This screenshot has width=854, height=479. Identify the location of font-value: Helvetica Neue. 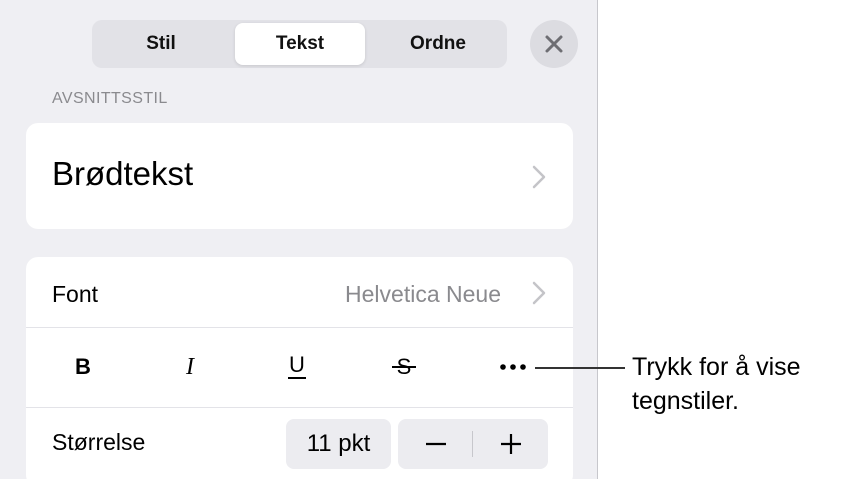
(423, 294).